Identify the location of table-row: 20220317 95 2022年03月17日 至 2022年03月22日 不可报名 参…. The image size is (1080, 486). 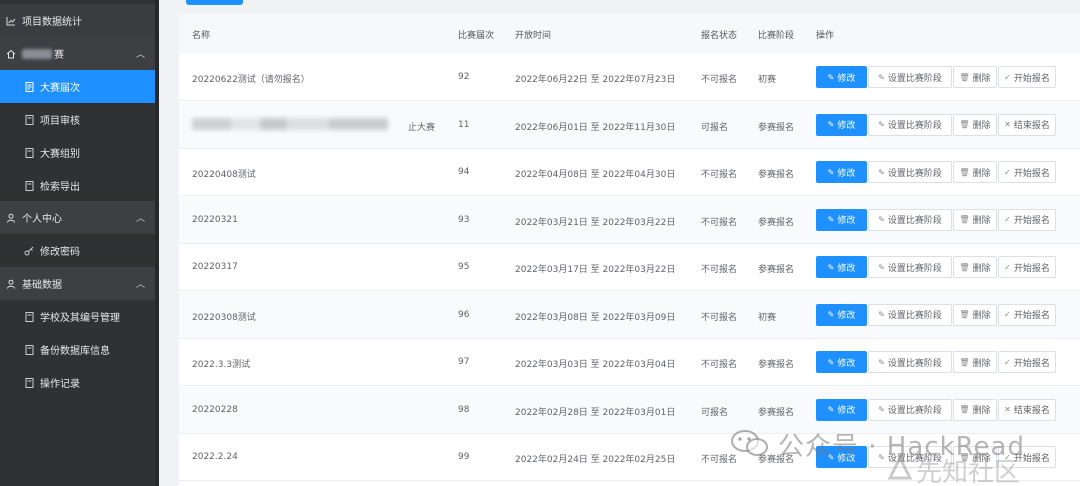
(629, 267).